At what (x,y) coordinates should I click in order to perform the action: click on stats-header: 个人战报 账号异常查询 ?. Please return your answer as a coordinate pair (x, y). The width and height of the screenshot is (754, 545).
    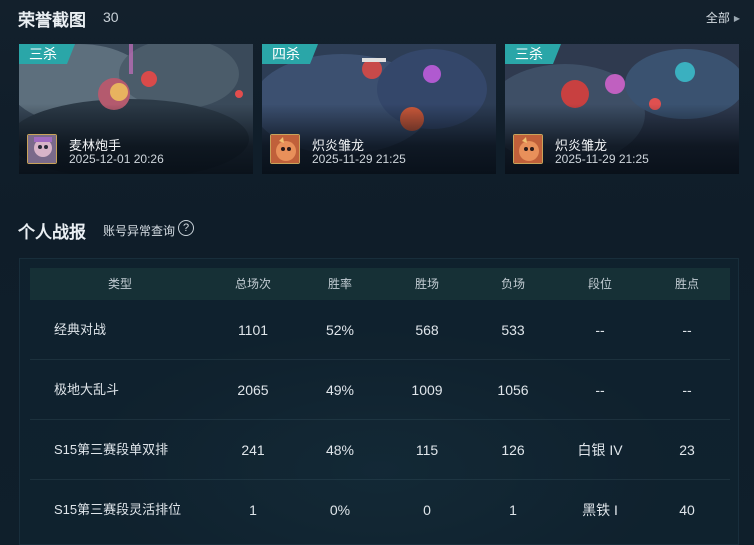
    Looking at the image, I should click on (218, 230).